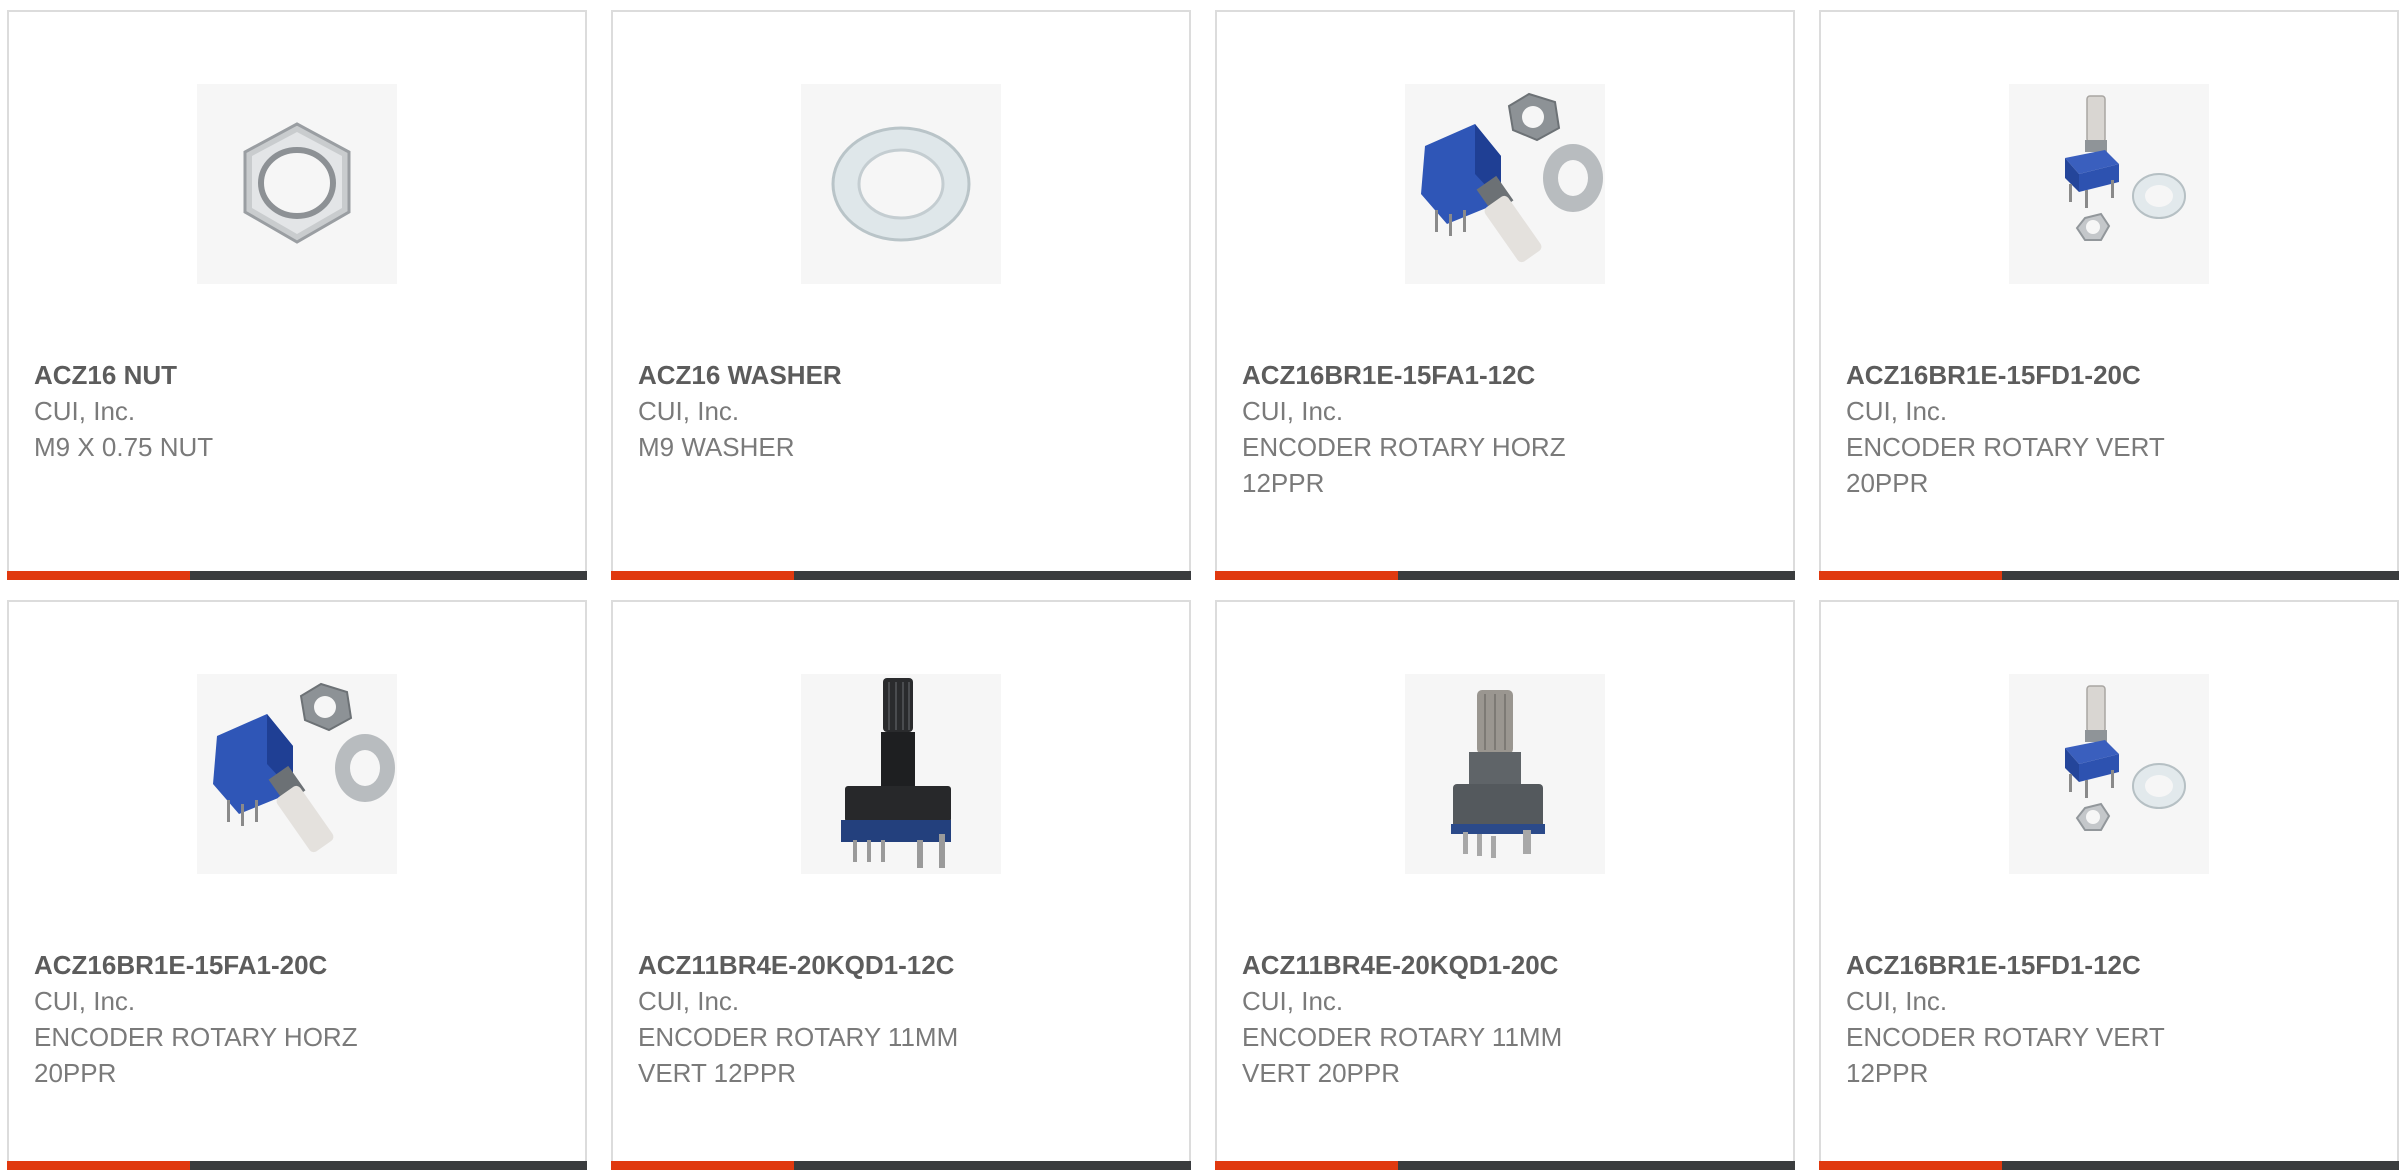 The height and width of the screenshot is (1170, 2400). What do you see at coordinates (196, 1055) in the screenshot?
I see `description: ENCODER ROTARY HORZ 20PPR` at bounding box center [196, 1055].